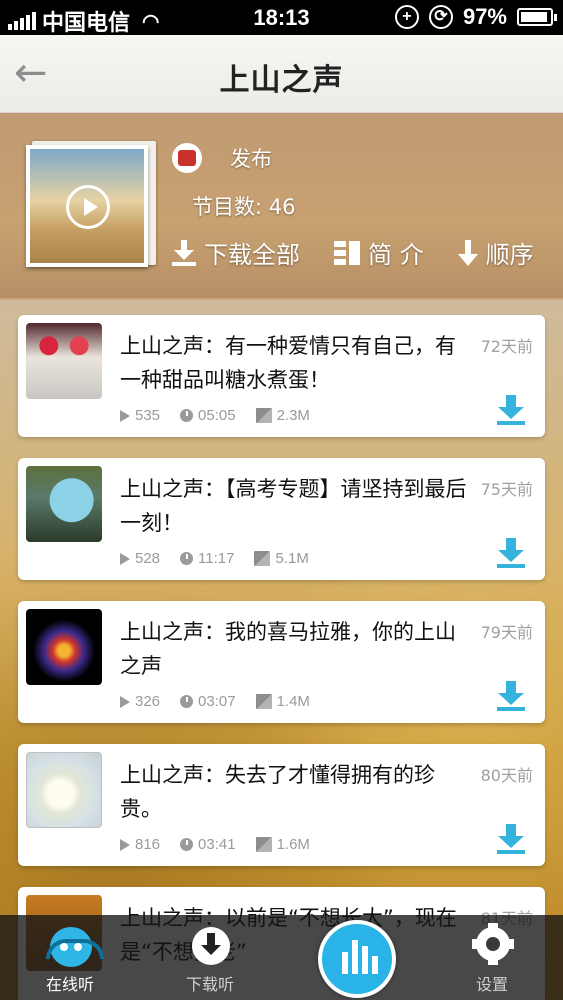  Describe the element at coordinates (495, 252) in the screenshot. I see `sort-order-button: 顺序` at that location.